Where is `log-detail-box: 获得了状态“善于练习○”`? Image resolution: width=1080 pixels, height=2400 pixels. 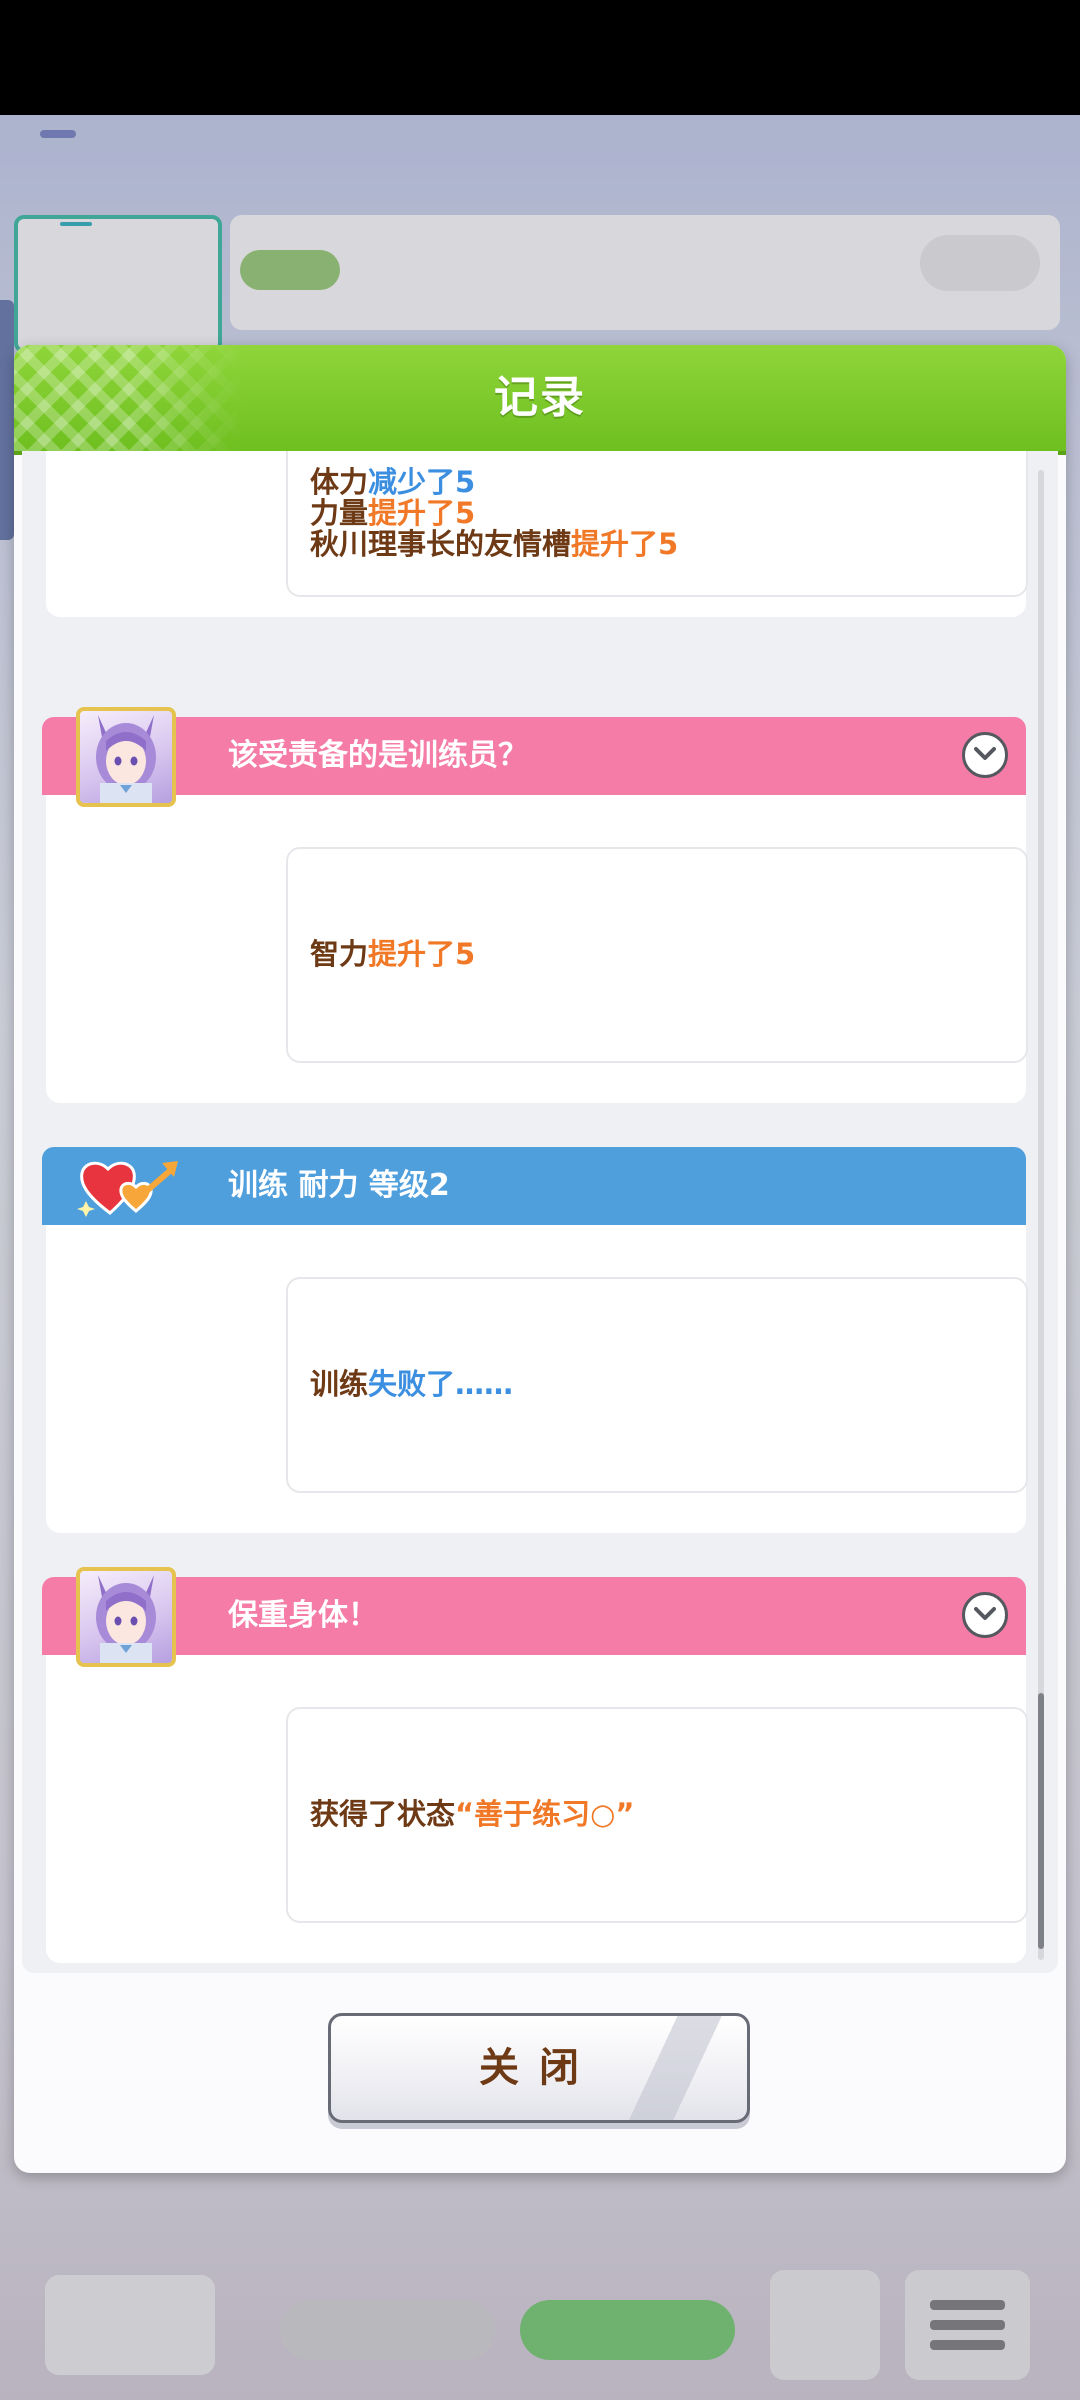
log-detail-box: 获得了状态“善于练习○” is located at coordinates (657, 1815).